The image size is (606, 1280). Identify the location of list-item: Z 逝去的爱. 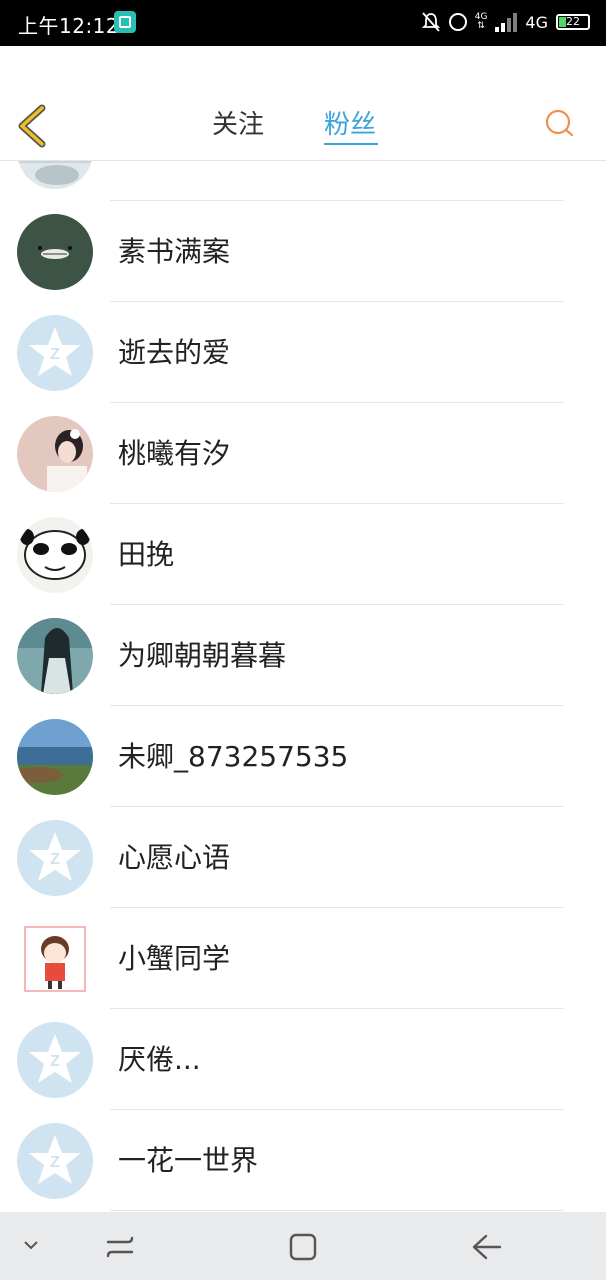
(303, 352).